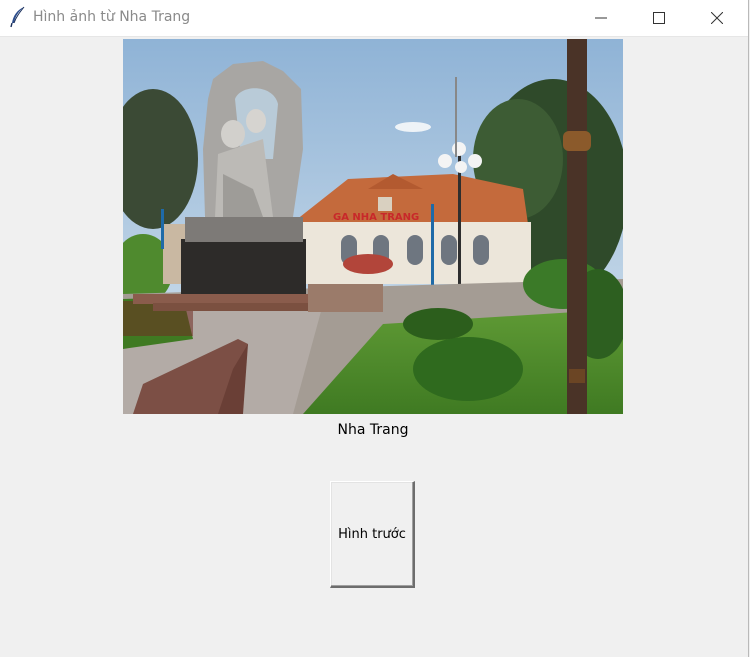  I want to click on maximize-button, so click(659, 18).